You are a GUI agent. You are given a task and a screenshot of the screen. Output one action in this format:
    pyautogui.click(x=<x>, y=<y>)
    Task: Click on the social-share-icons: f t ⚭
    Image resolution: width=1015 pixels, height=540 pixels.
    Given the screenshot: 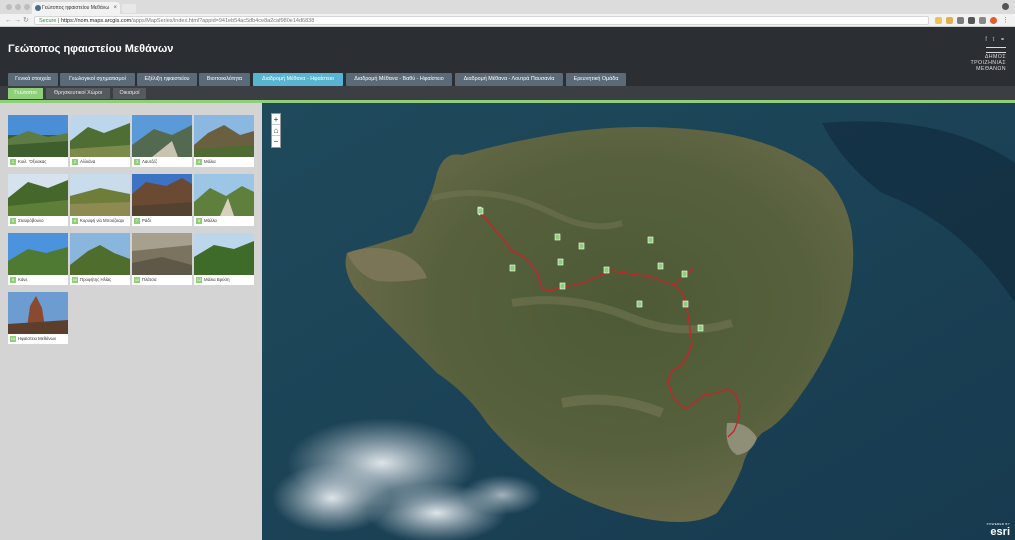 What is the action you would take?
    pyautogui.click(x=996, y=39)
    